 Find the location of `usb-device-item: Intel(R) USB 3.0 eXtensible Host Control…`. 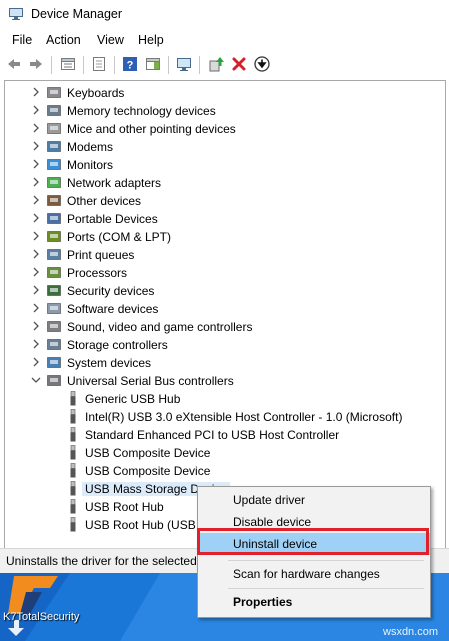

usb-device-item: Intel(R) USB 3.0 eXtensible Host Control… is located at coordinates (225, 417).